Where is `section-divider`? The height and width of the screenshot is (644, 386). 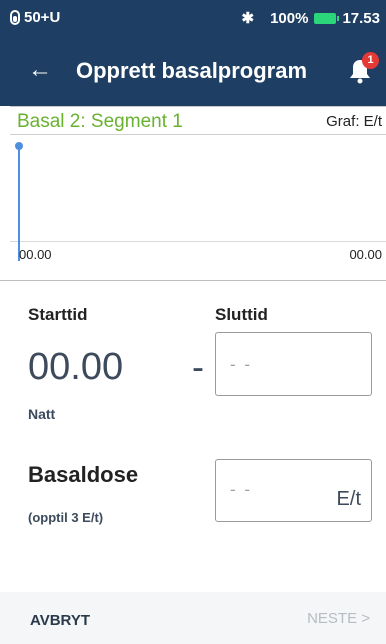 section-divider is located at coordinates (193, 280).